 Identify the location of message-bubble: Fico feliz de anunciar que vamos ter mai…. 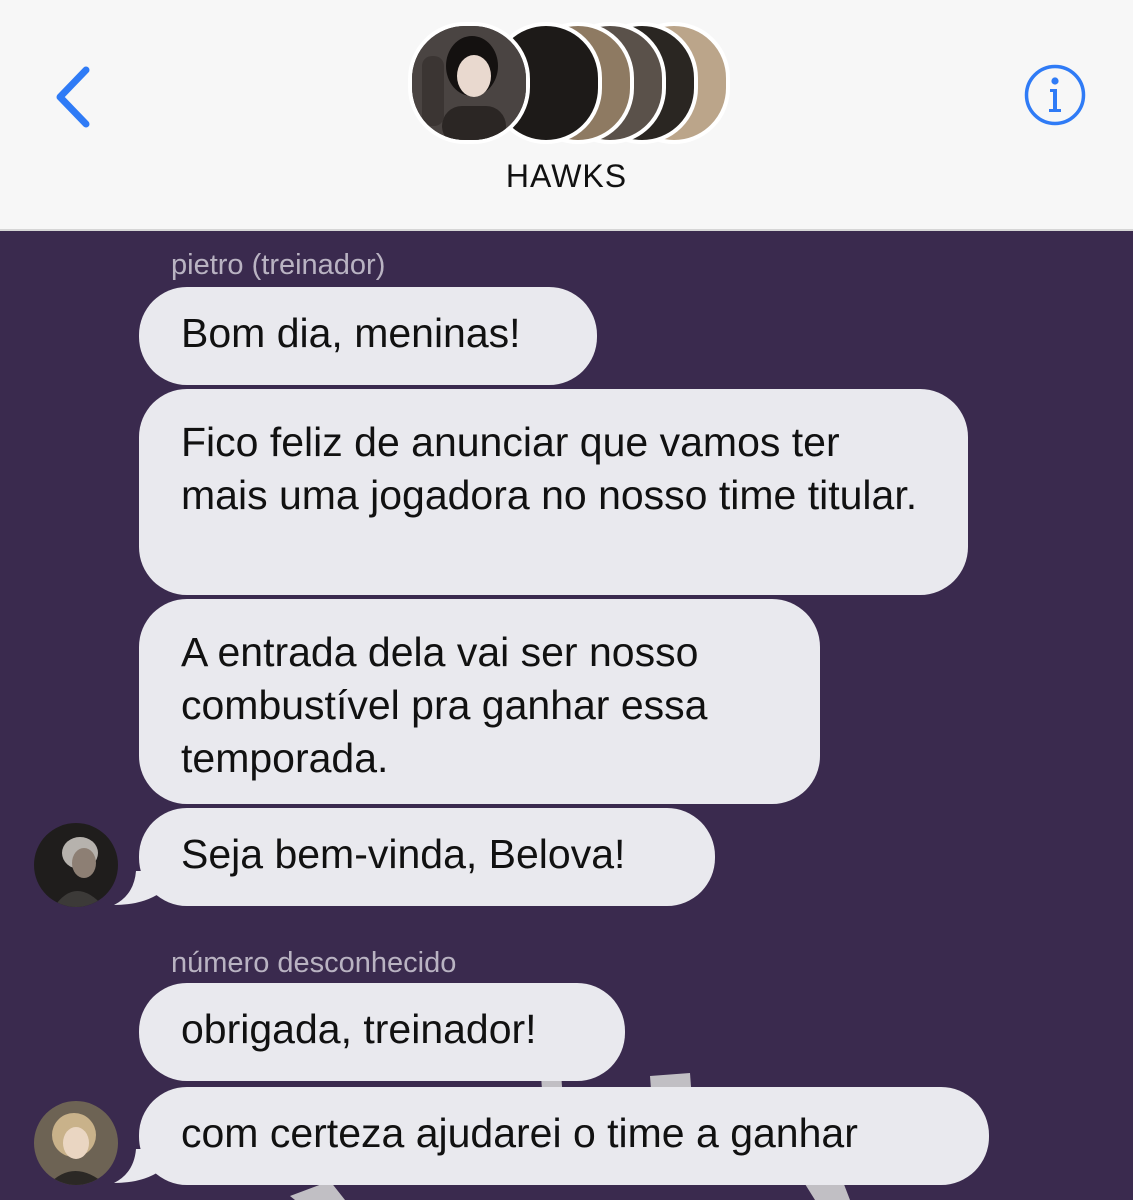
(553, 492).